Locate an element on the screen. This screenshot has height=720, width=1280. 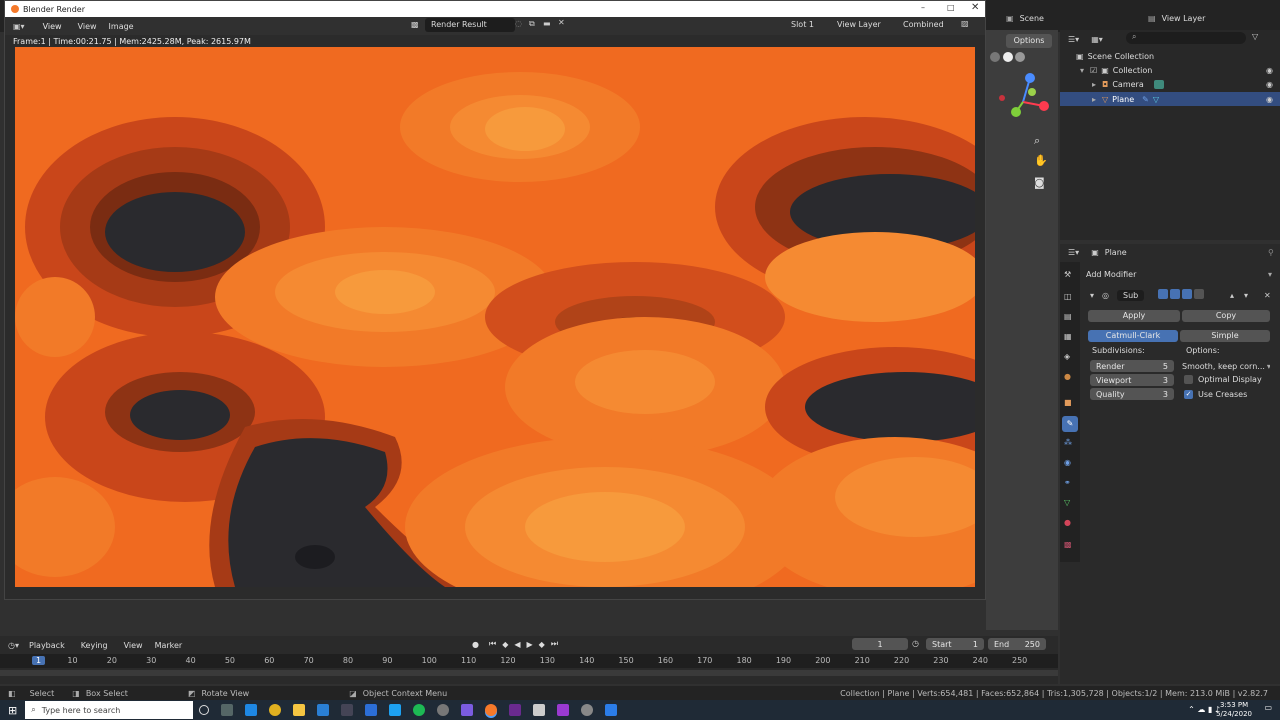
start-frame-field: Start 1 is located at coordinates (955, 644).